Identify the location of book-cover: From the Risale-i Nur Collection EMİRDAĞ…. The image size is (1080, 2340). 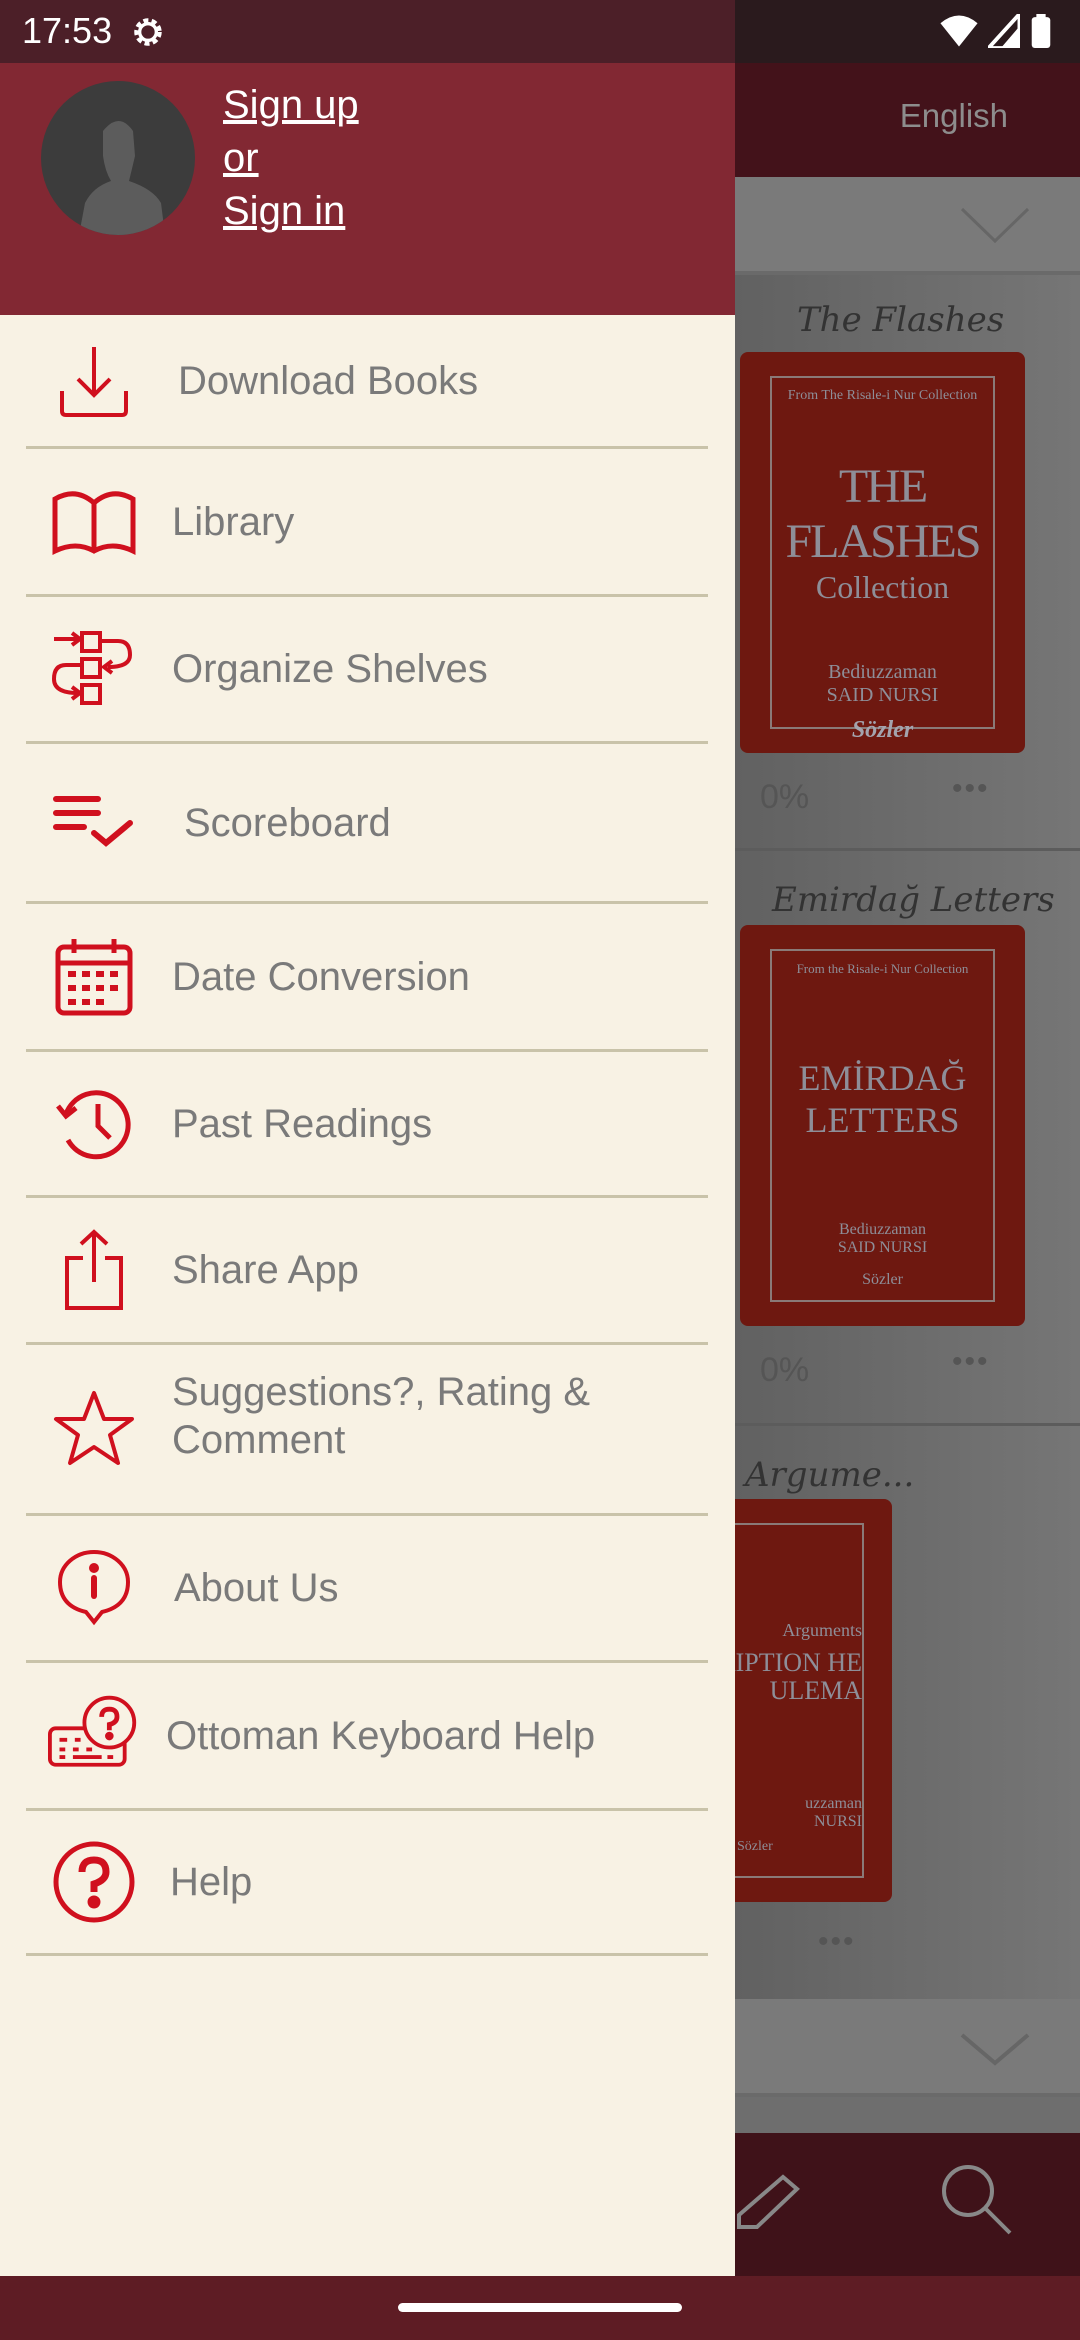
(882, 1125).